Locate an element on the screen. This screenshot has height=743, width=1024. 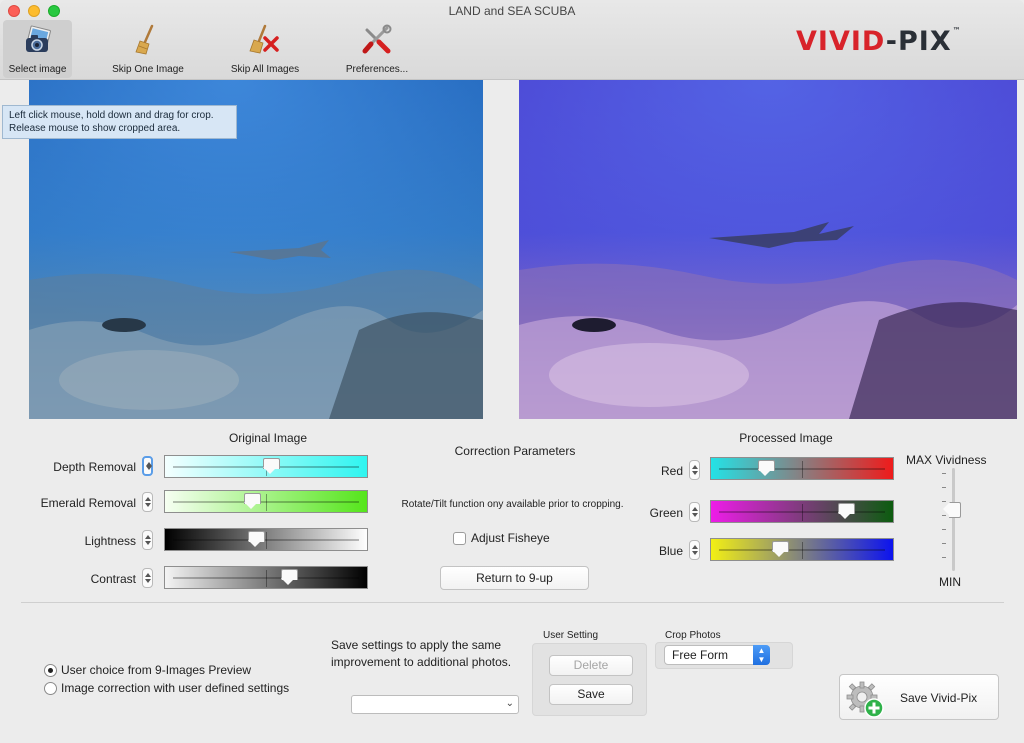
save-vivid-pix-button: Save Vivid-Pix is located at coordinates (919, 697).